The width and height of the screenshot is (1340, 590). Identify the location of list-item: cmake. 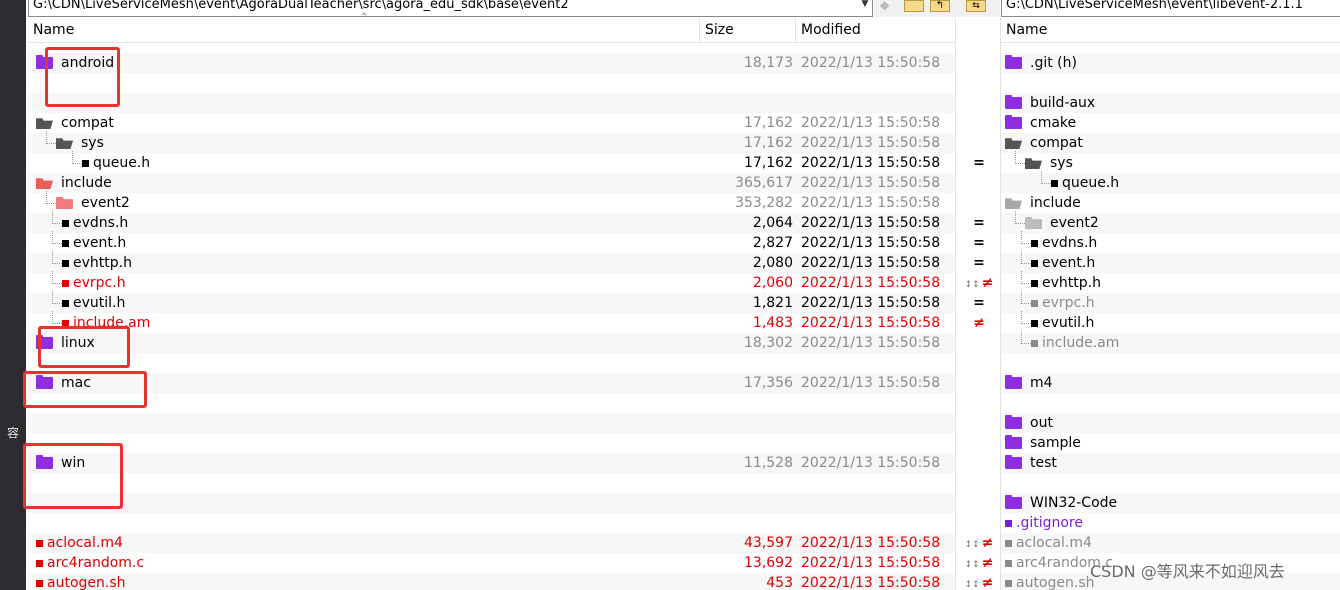
(1170, 123).